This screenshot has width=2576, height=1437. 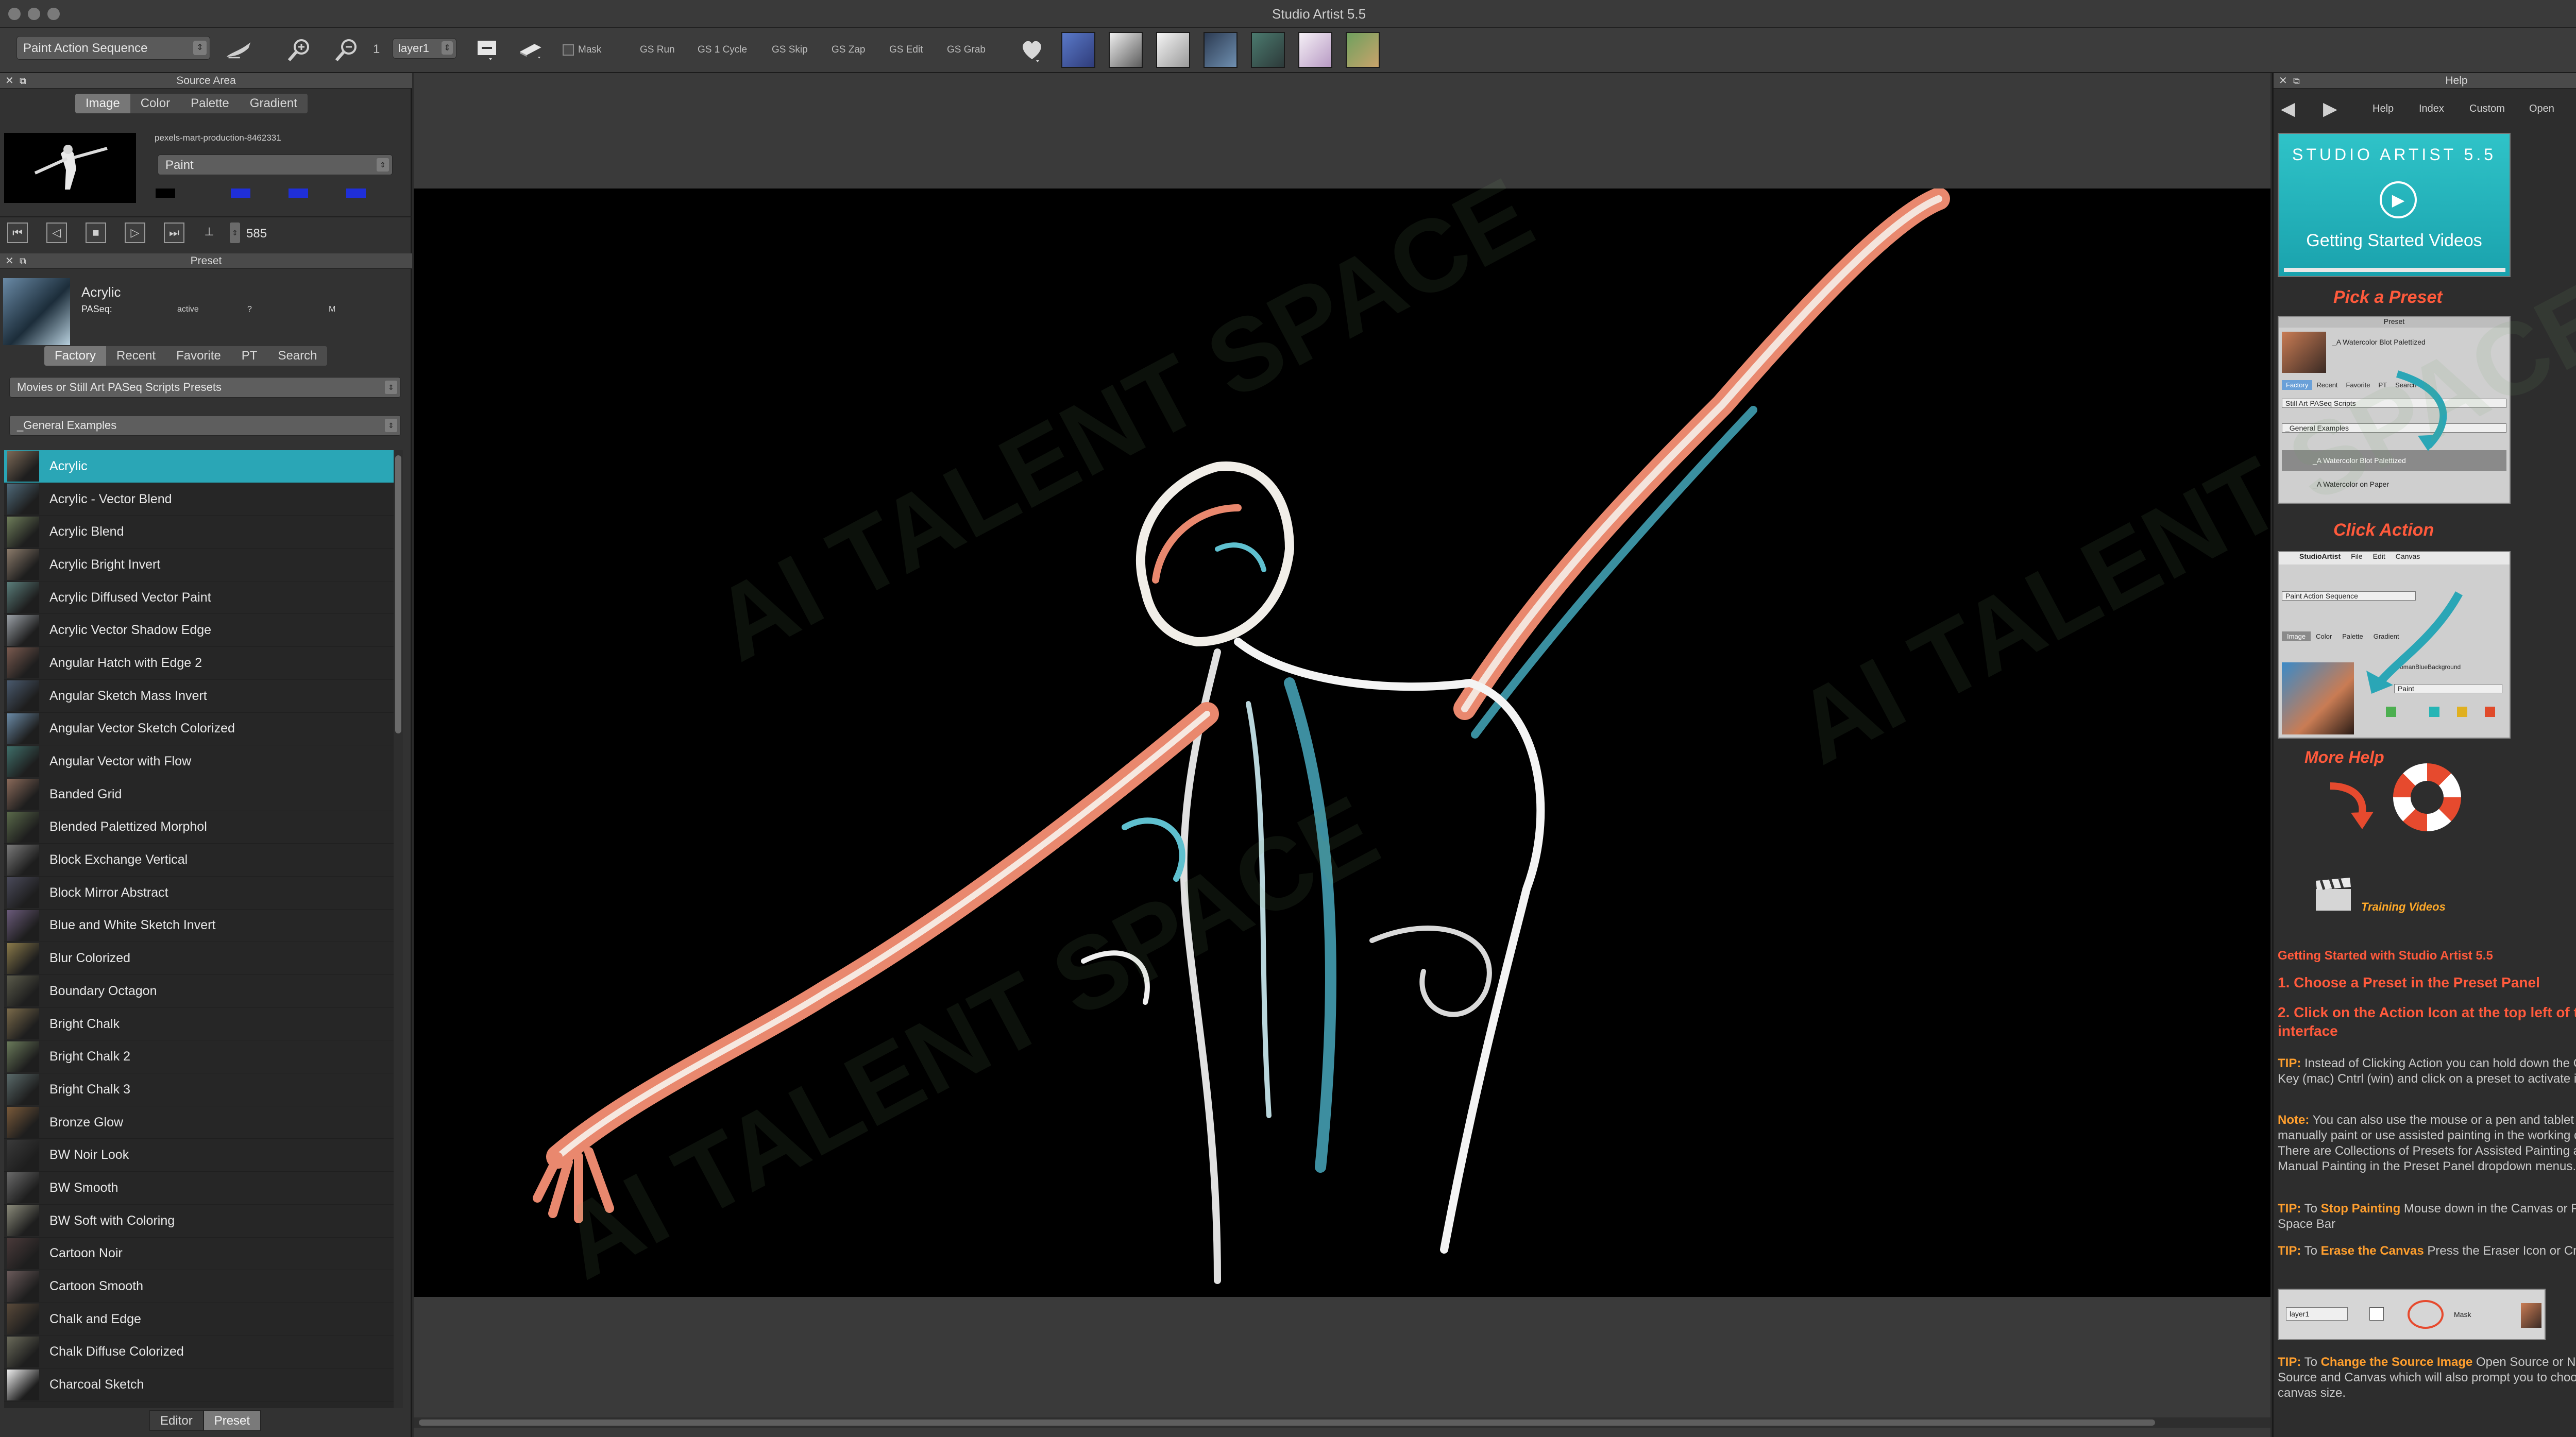 What do you see at coordinates (199, 1155) in the screenshot?
I see `preset-list-item: BW Noir Look` at bounding box center [199, 1155].